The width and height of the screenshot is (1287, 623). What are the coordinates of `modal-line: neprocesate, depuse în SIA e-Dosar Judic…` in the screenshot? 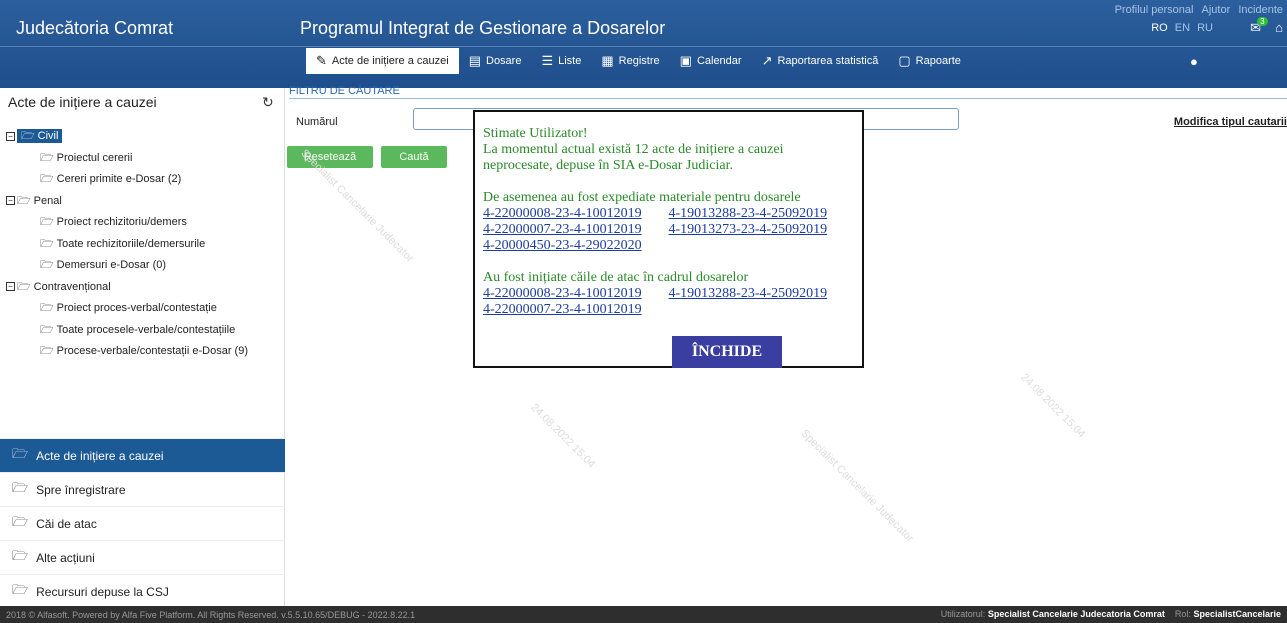 It's located at (608, 165).